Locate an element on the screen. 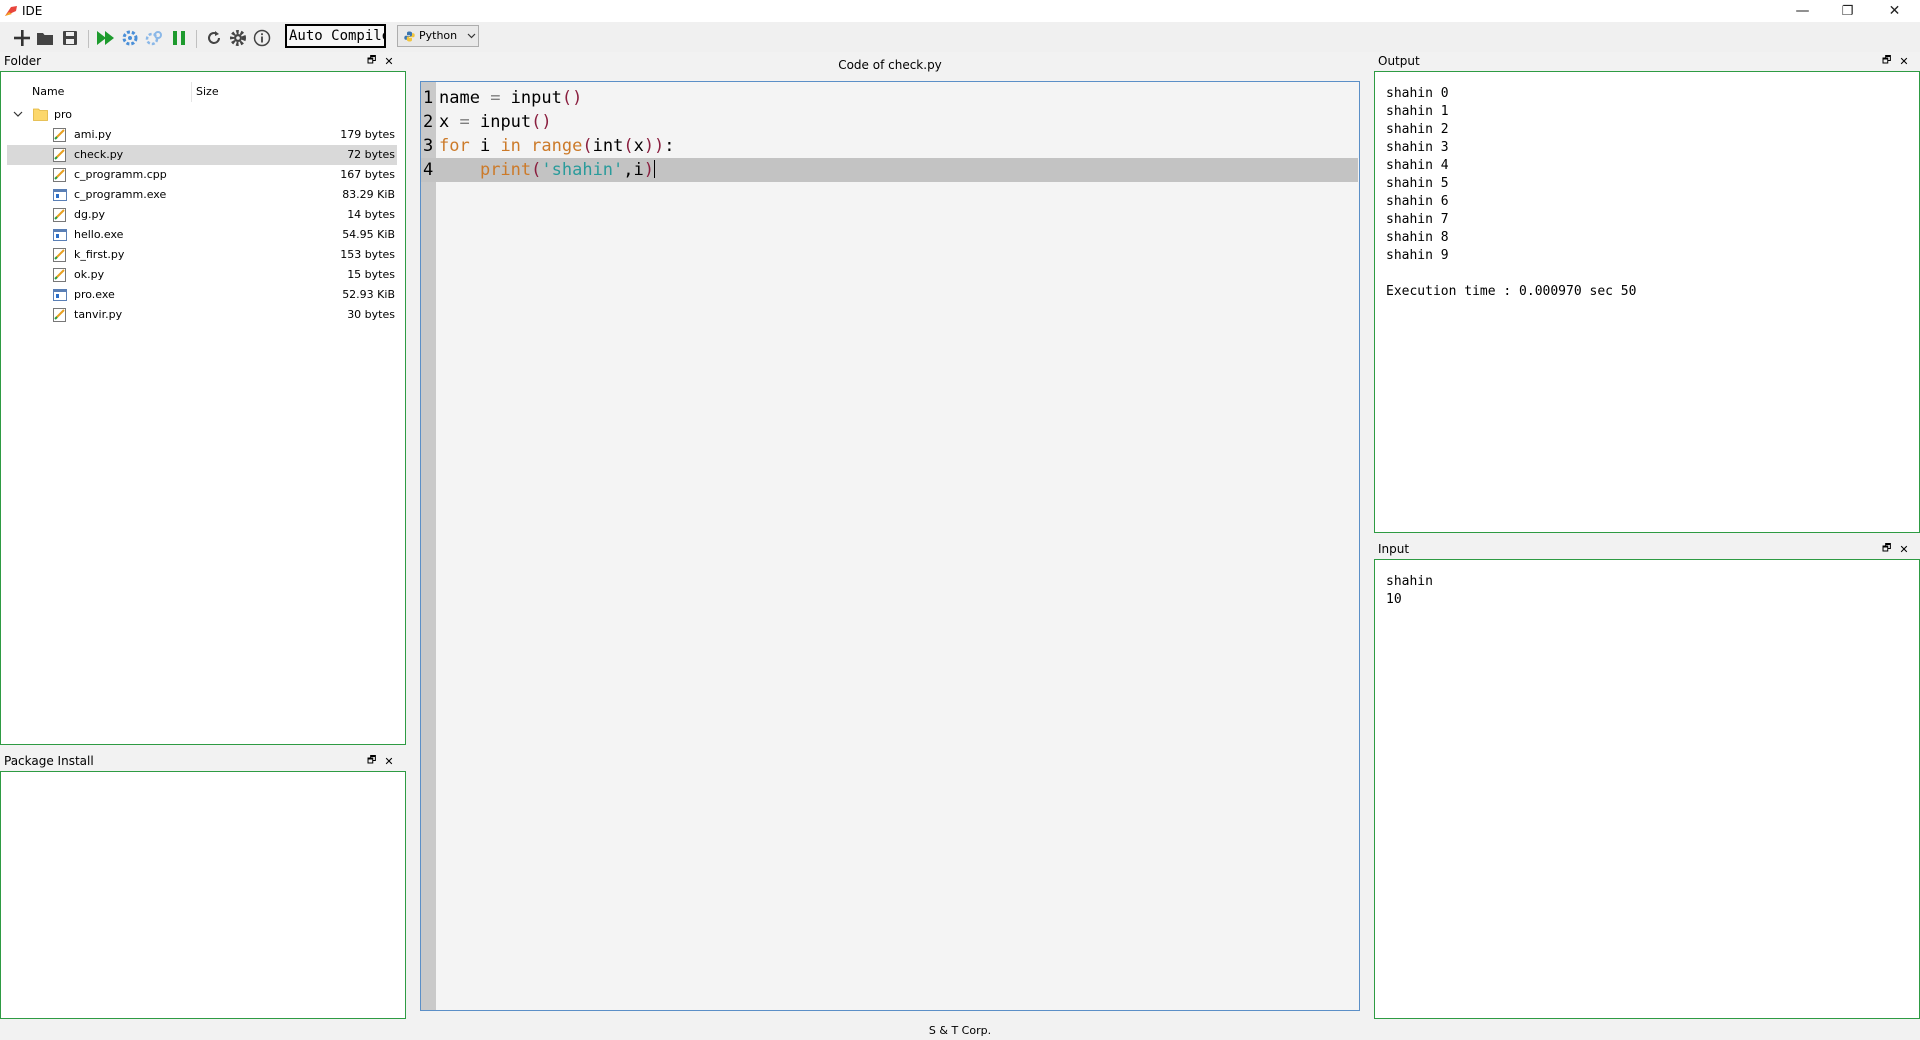 The image size is (1920, 1040). file-row: c_programm.exe 83.29 KiB is located at coordinates (202, 195).